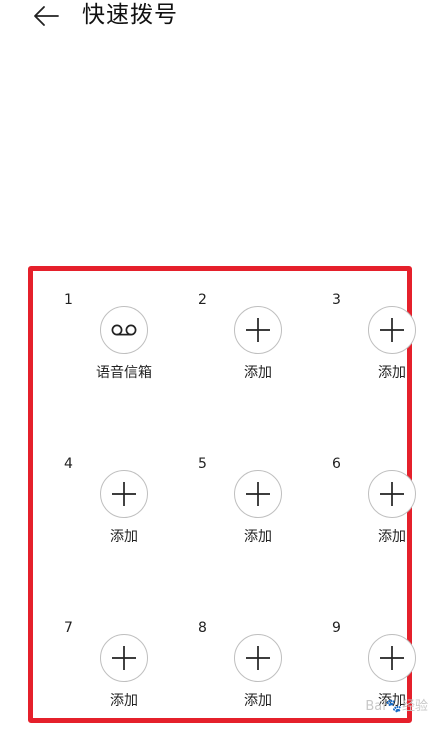 This screenshot has width=440, height=740. I want to click on page-title: 快速拨号, so click(130, 15).